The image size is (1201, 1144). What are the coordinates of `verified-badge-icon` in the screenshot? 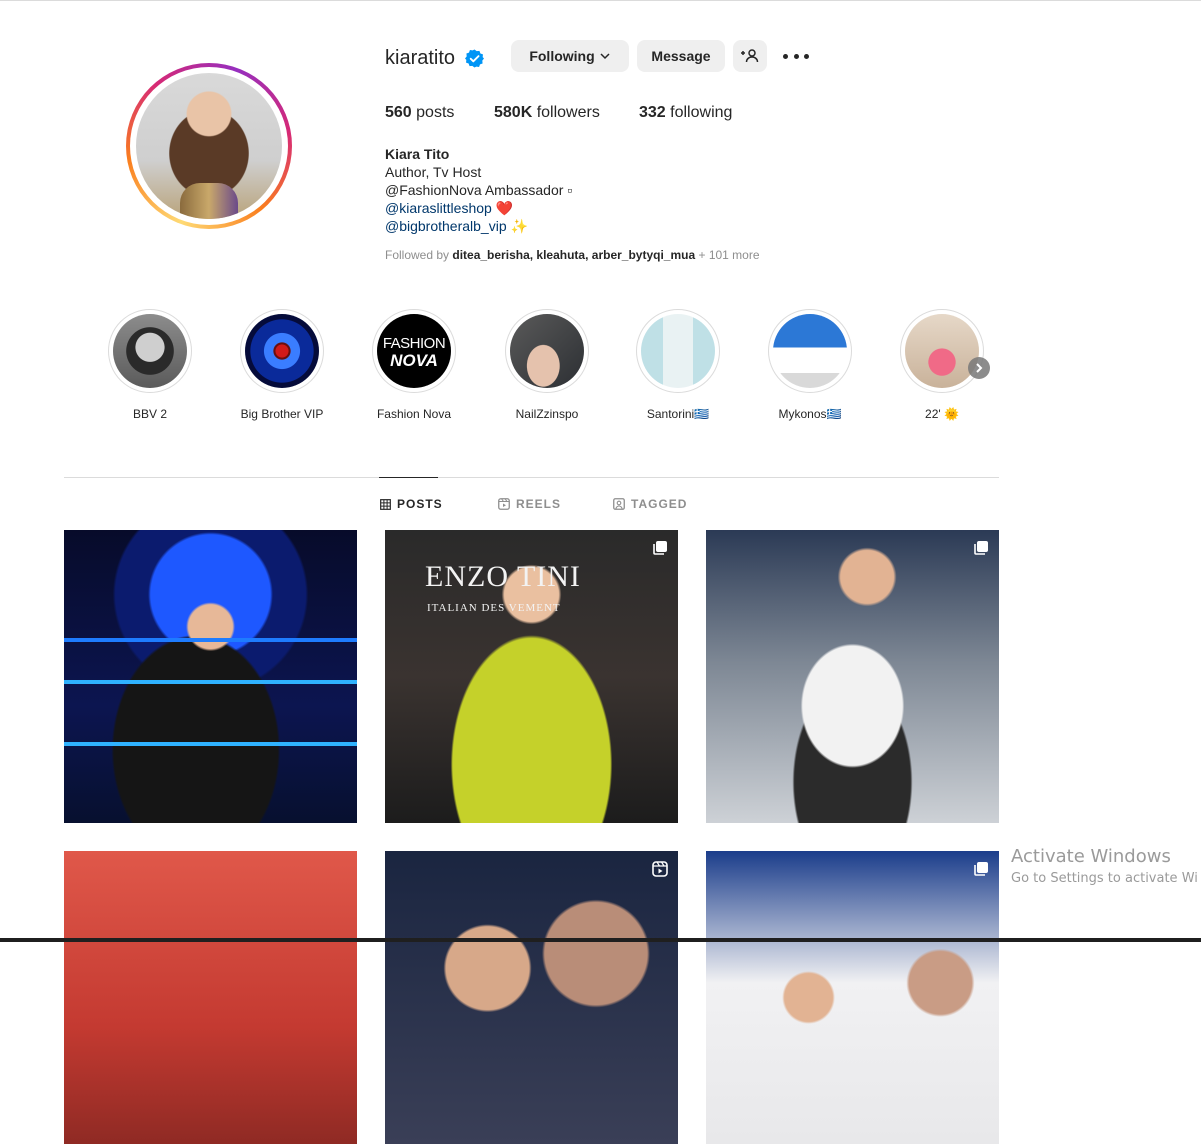 It's located at (474, 58).